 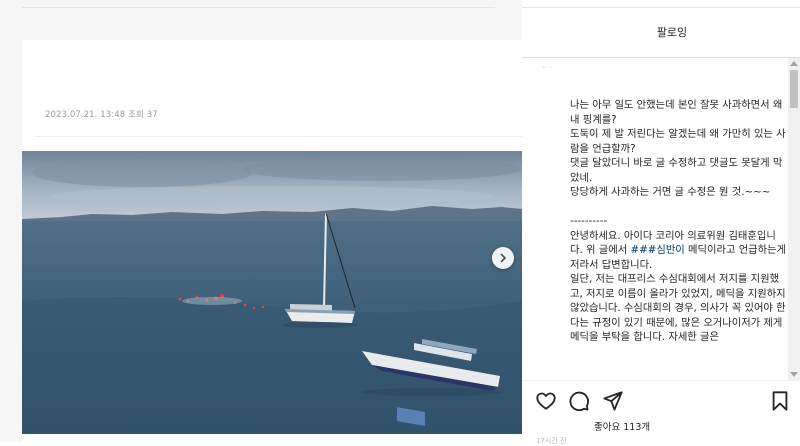 I want to click on post-time: 17시간 전, so click(x=551, y=441).